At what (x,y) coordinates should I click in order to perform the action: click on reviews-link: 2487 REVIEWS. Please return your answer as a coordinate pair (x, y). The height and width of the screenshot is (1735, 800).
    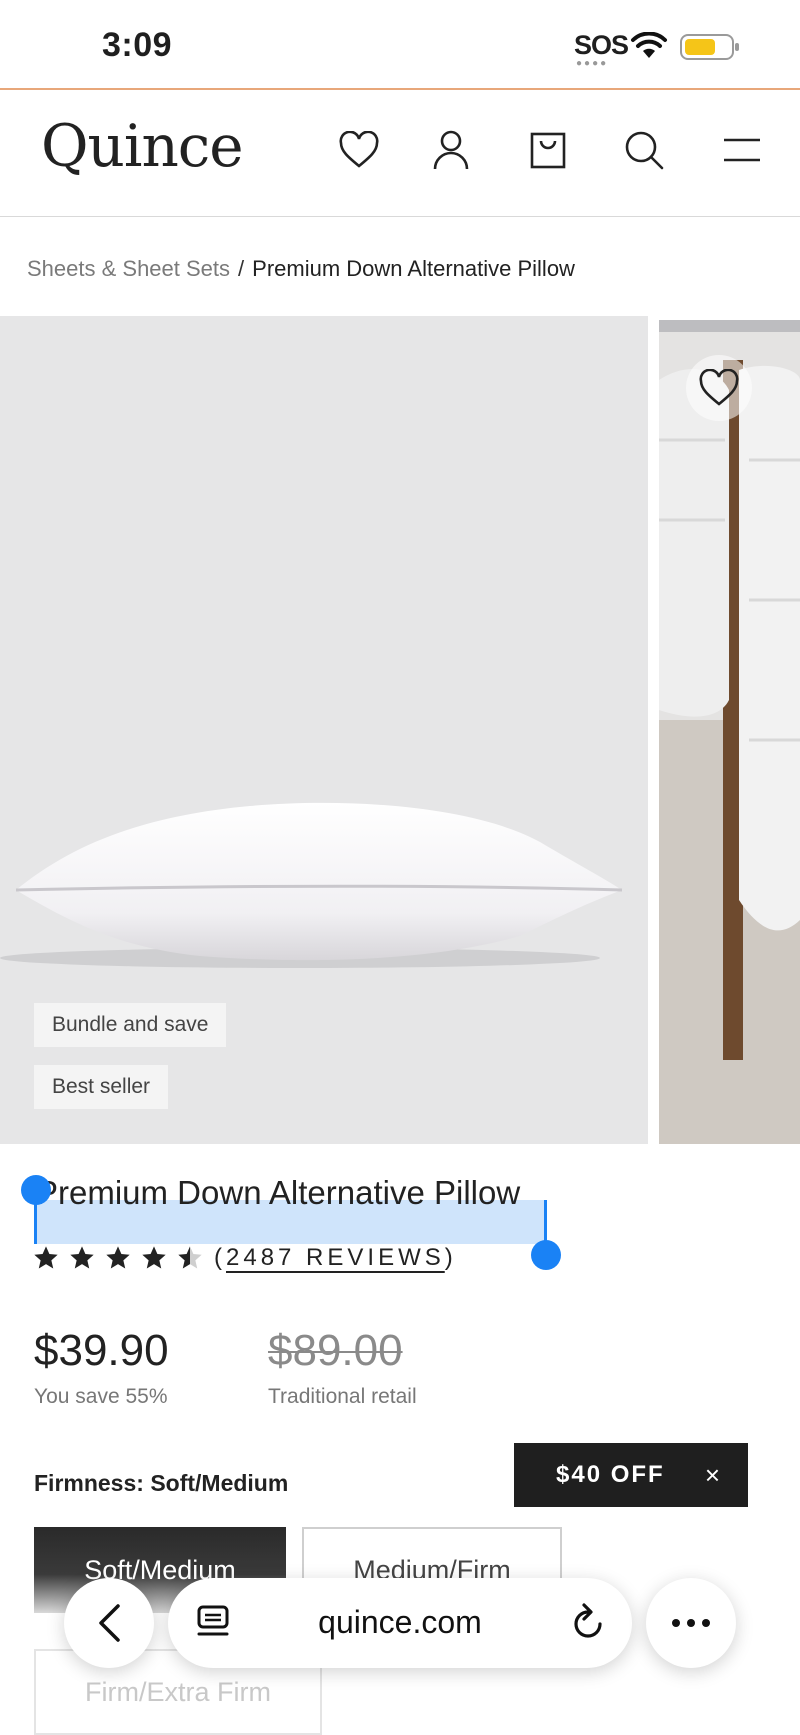
    Looking at the image, I should click on (335, 1257).